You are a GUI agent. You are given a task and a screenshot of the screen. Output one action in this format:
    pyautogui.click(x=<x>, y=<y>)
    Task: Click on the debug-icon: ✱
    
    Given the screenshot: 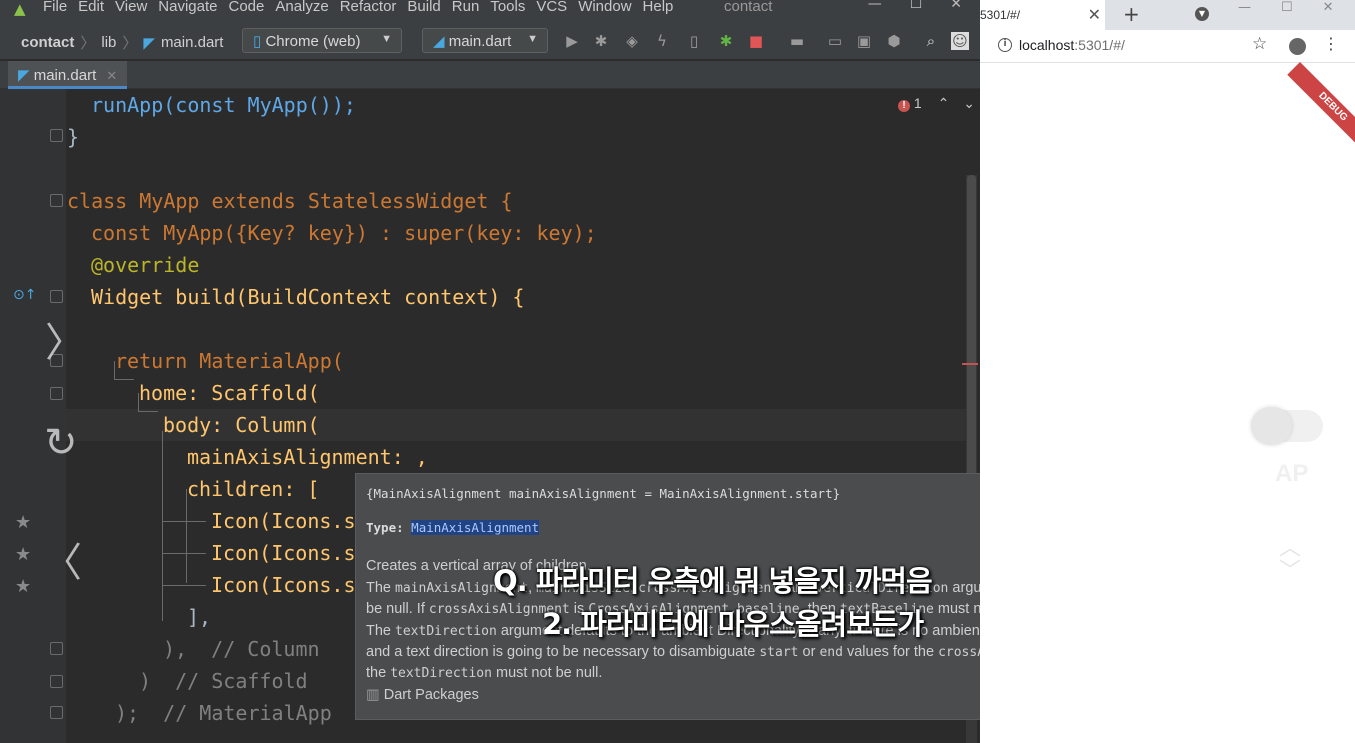 What is the action you would take?
    pyautogui.click(x=601, y=41)
    